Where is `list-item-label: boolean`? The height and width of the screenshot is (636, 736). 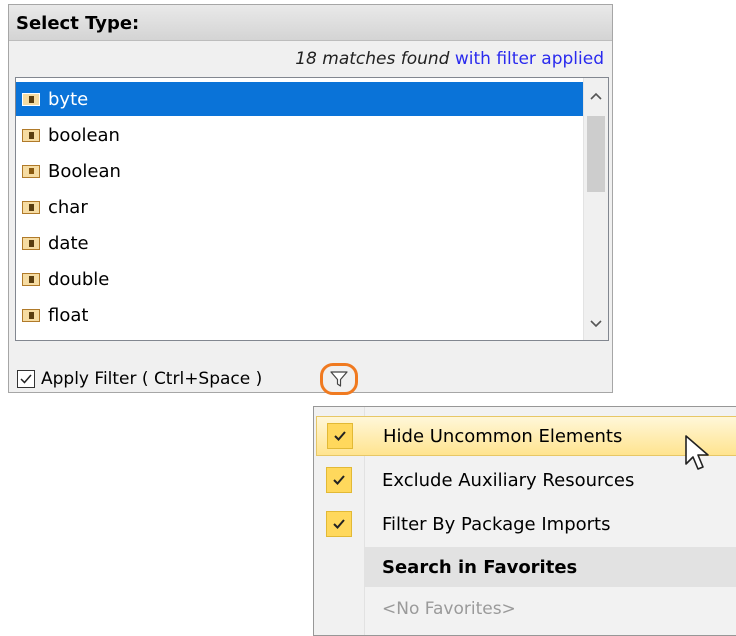
list-item-label: boolean is located at coordinates (84, 135).